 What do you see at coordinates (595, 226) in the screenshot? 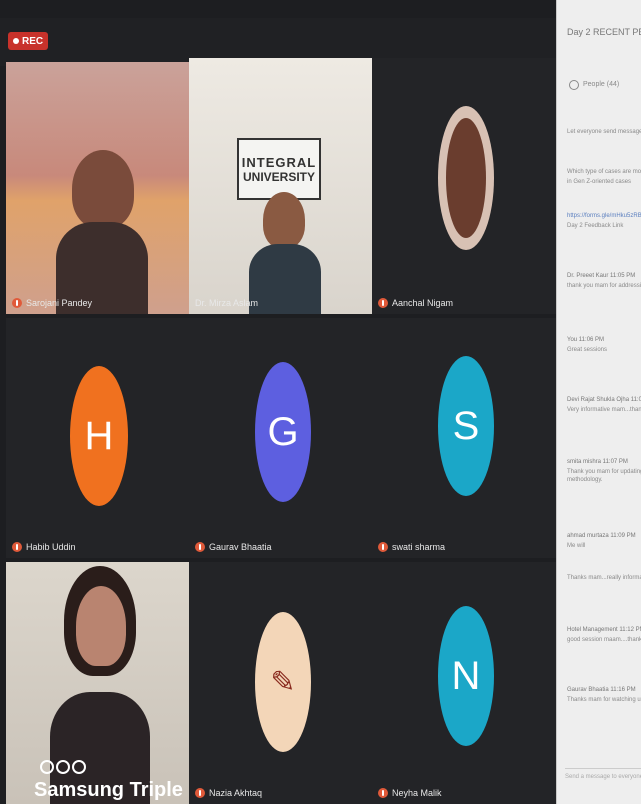
I see `chat-message-text: Day 2 Feedback Link` at bounding box center [595, 226].